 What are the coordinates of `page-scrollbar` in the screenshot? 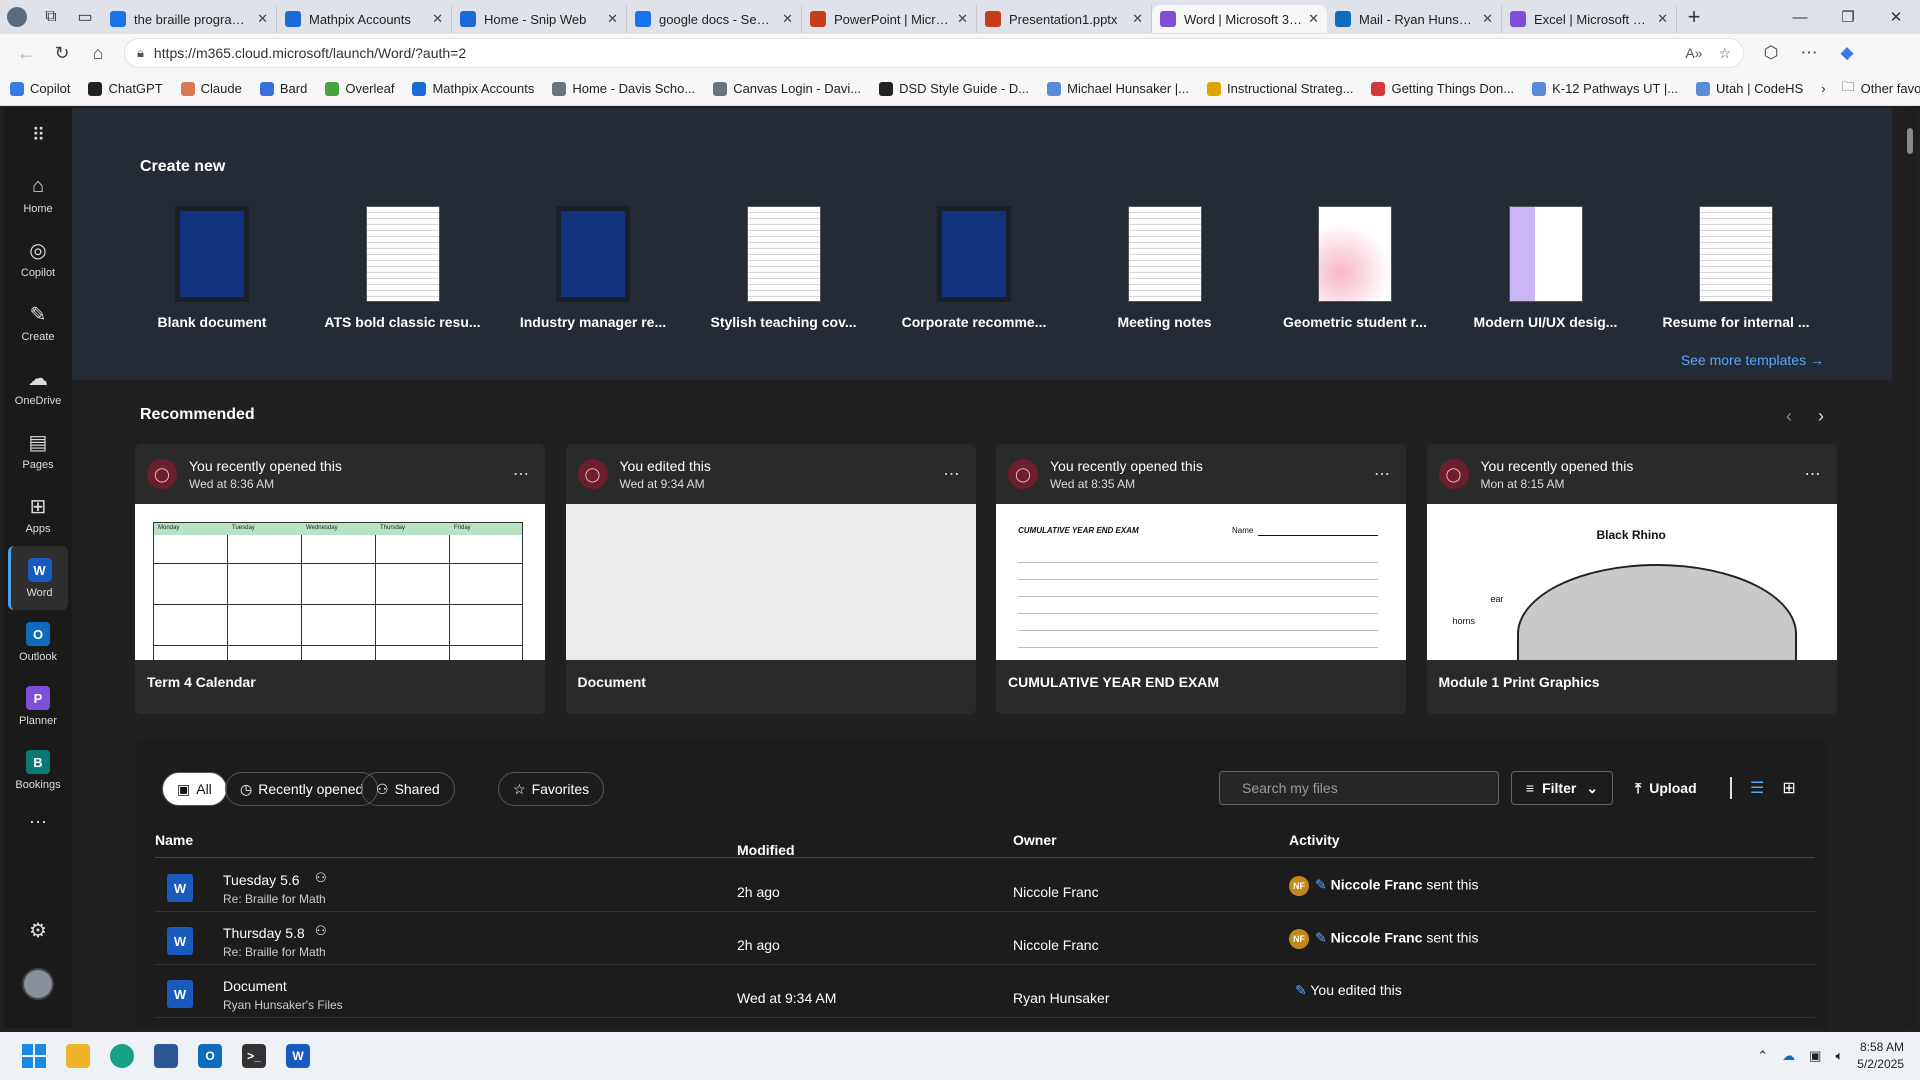 It's located at (1910, 568).